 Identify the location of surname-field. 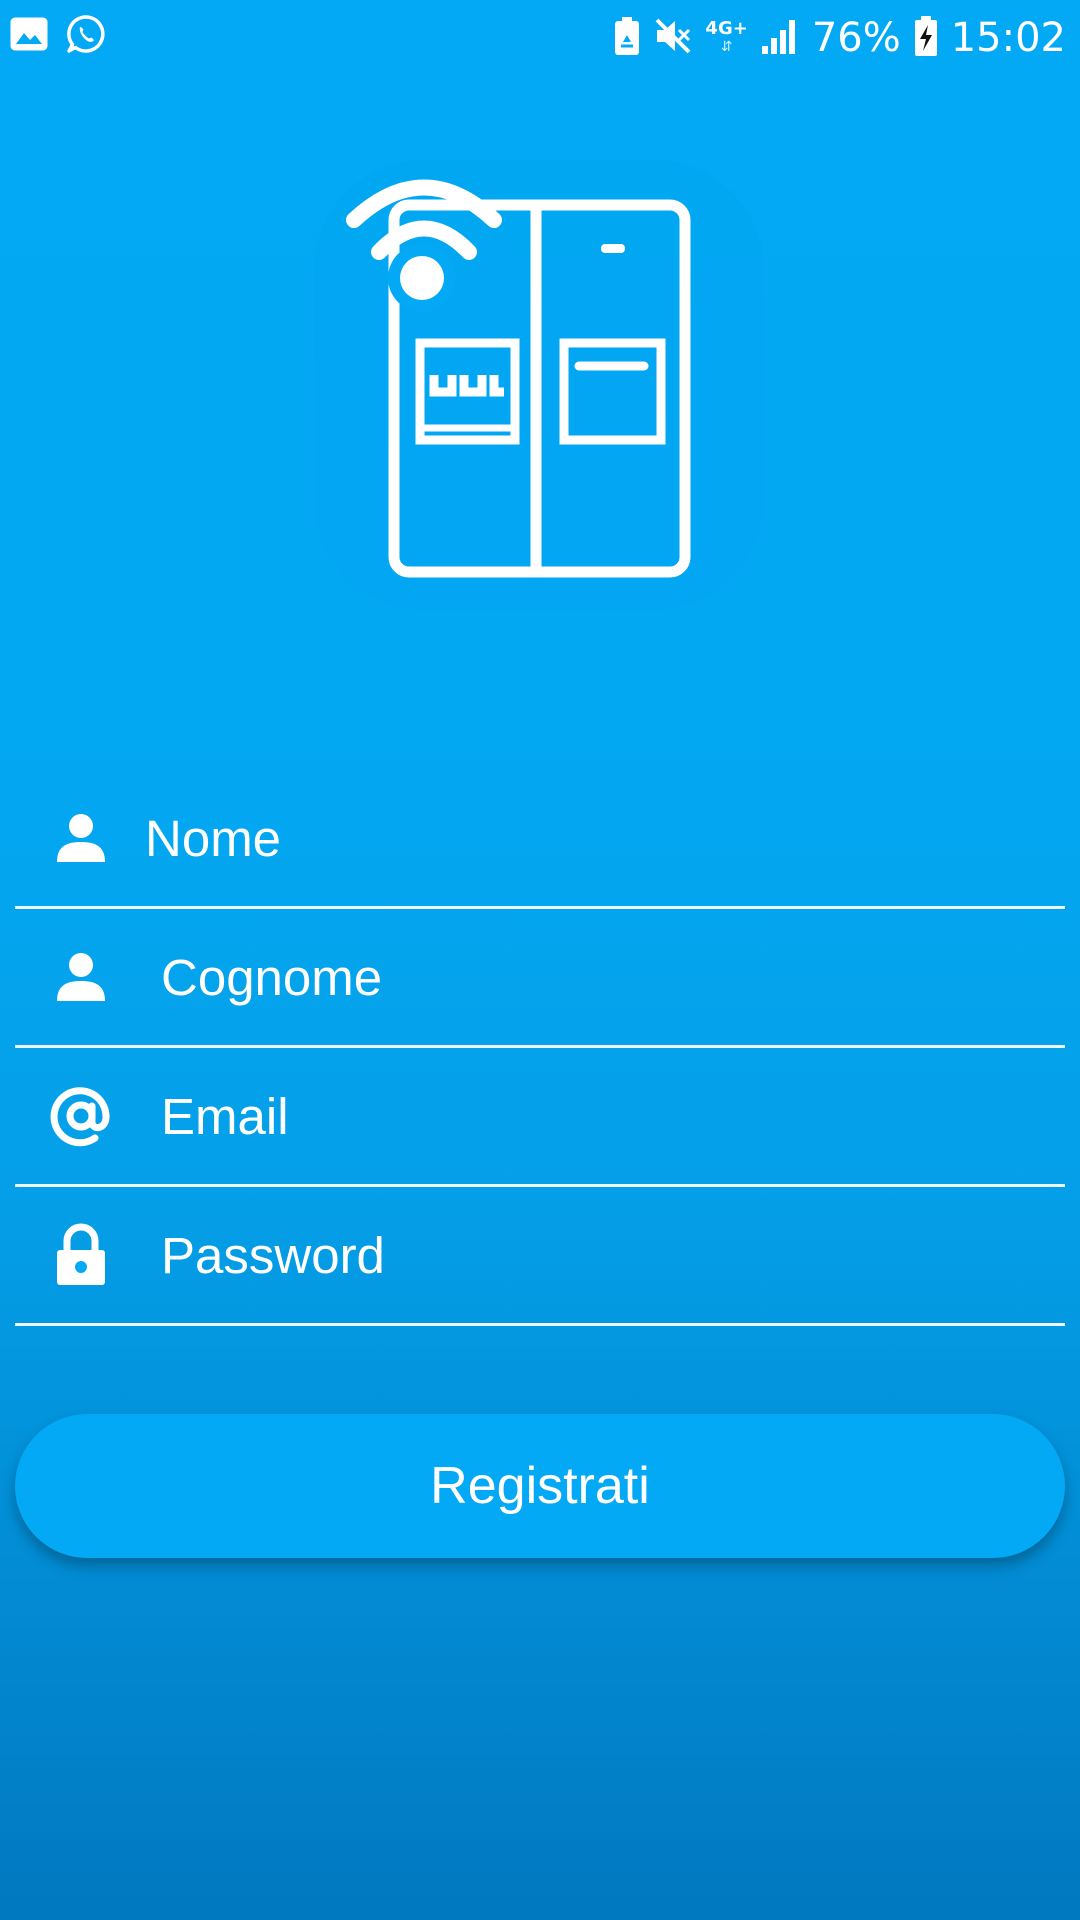
(540, 978).